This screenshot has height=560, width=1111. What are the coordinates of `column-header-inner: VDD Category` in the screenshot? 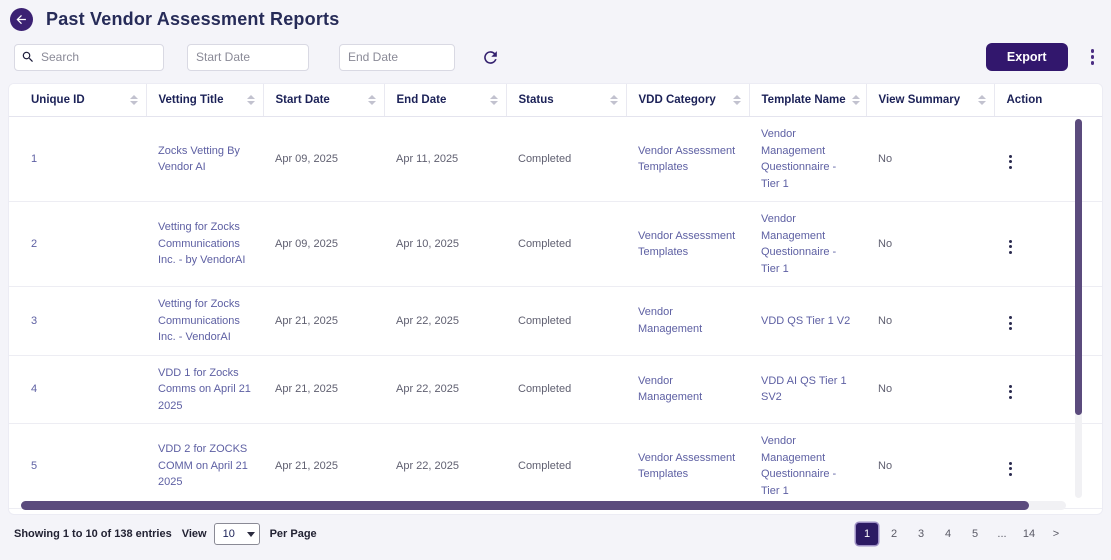 It's located at (690, 100).